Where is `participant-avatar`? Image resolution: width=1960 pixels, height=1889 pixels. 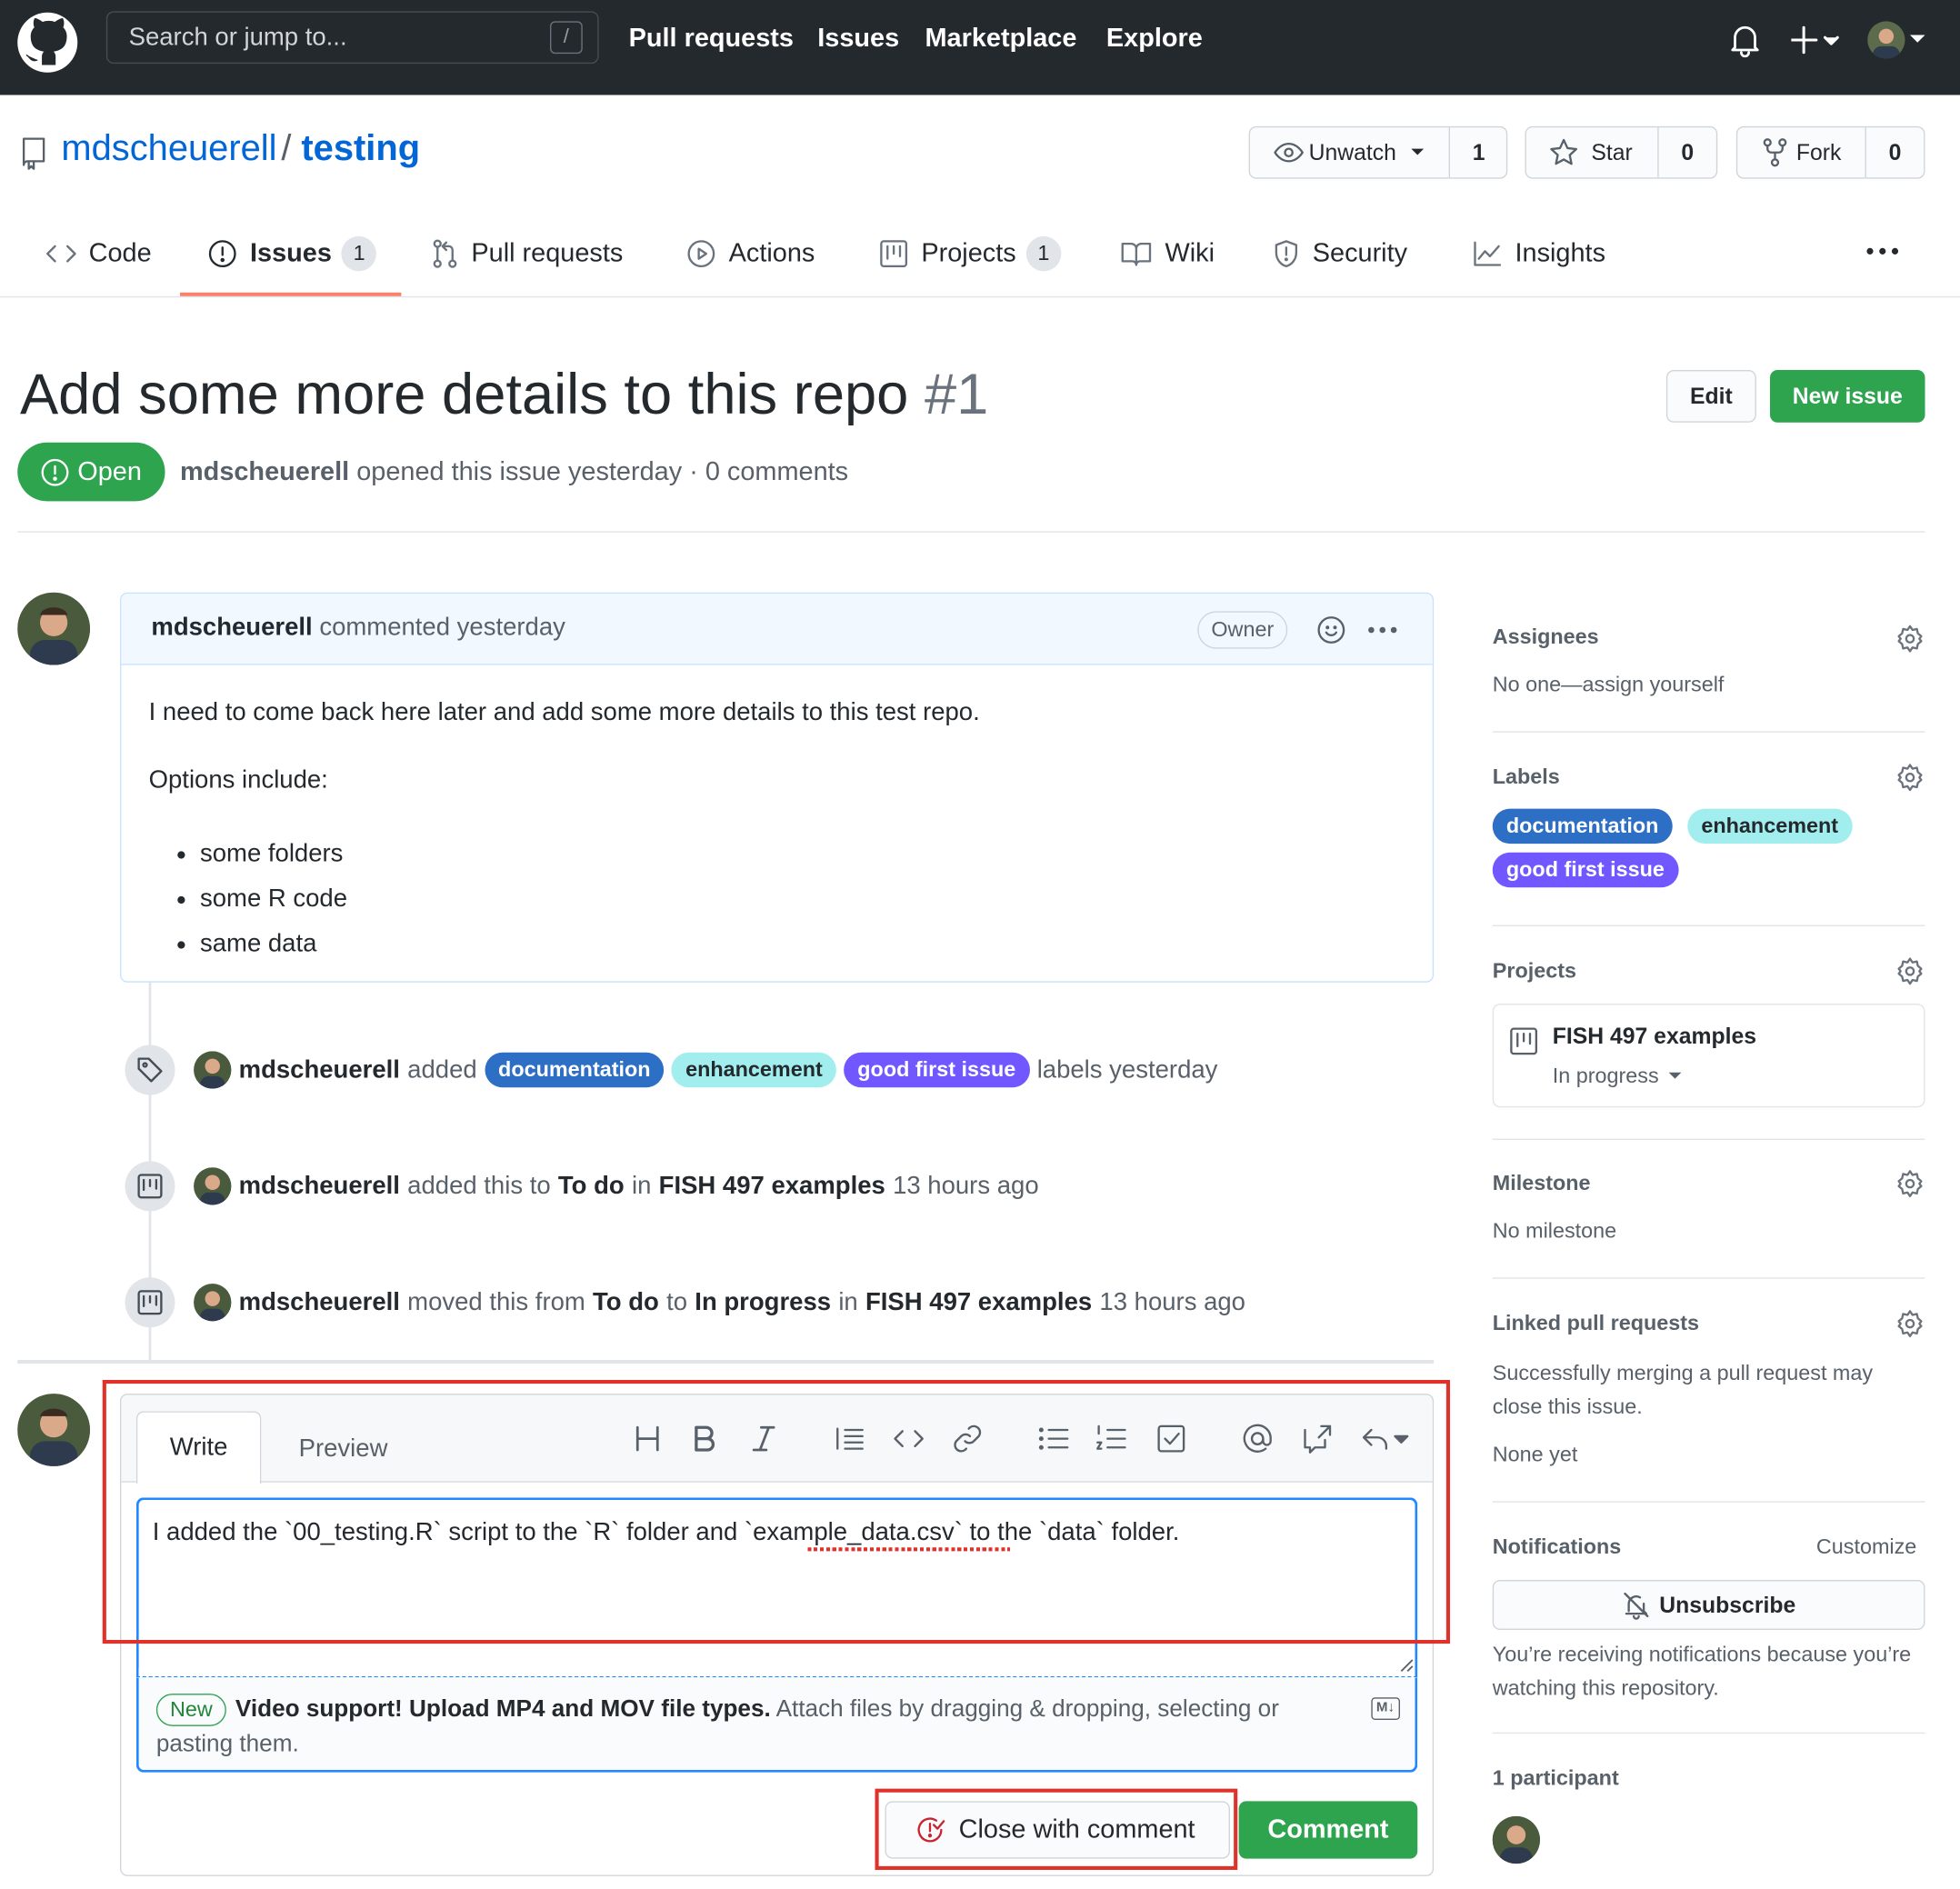
participant-avatar is located at coordinates (1516, 1839).